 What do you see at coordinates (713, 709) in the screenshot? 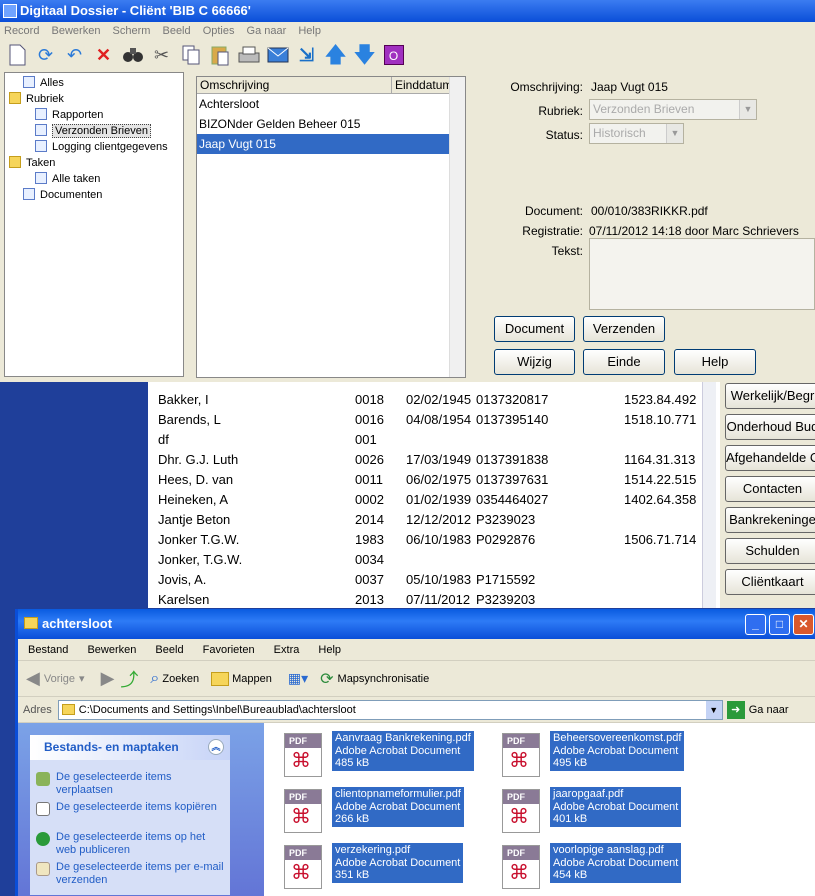
I see `chevron-down-icon: ▼` at bounding box center [713, 709].